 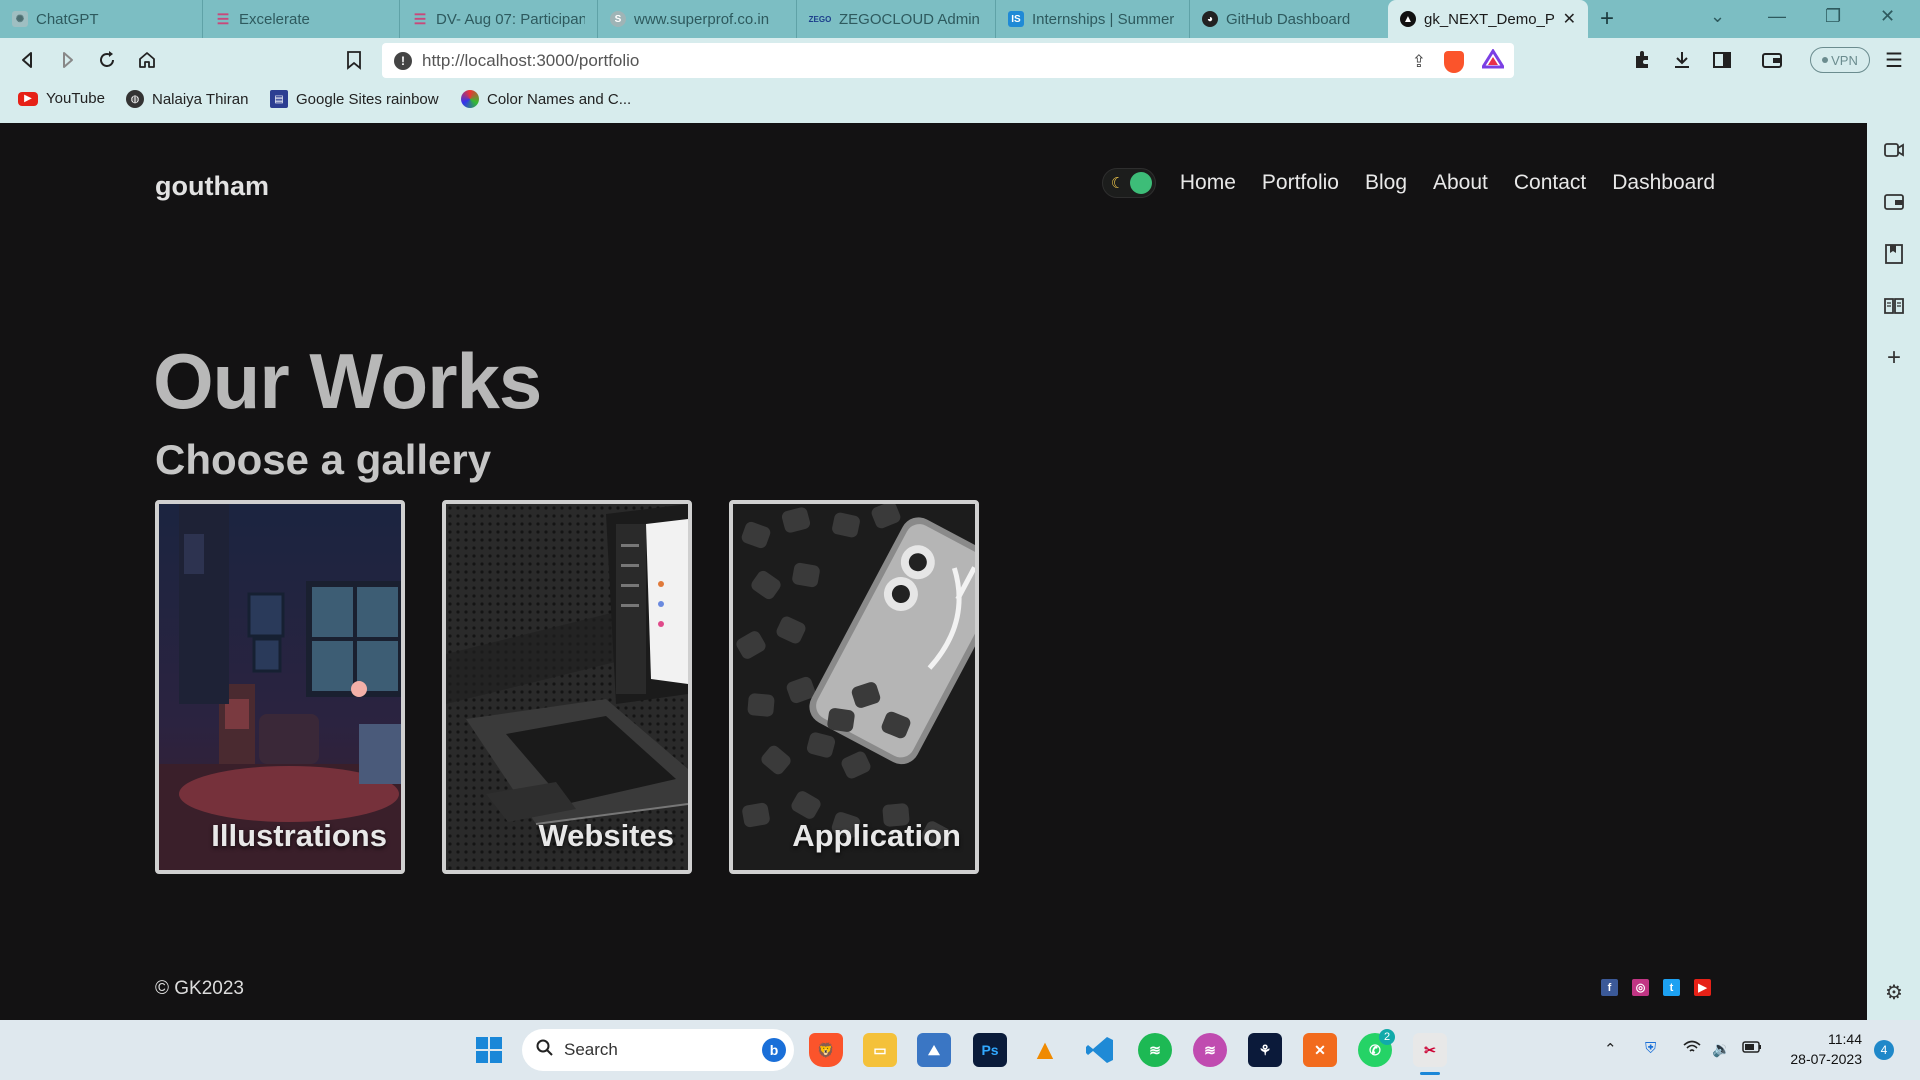 I want to click on page-subtitle: Choose a gallery, so click(x=323, y=459).